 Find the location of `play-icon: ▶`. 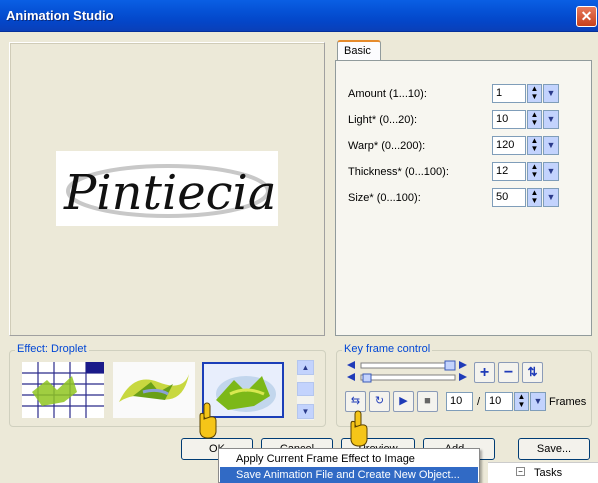

play-icon: ▶ is located at coordinates (403, 401).